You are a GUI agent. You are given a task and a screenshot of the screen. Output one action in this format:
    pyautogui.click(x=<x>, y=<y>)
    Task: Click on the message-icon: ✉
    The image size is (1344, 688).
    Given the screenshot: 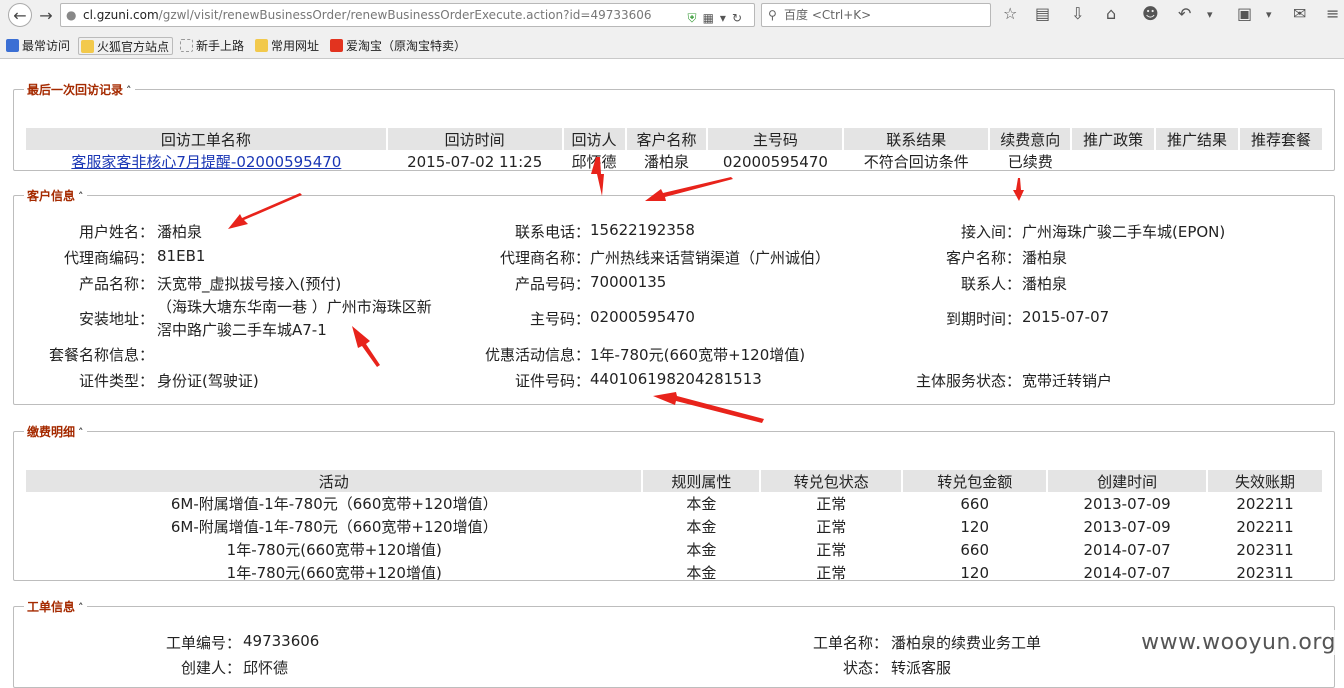 What is the action you would take?
    pyautogui.click(x=1299, y=13)
    